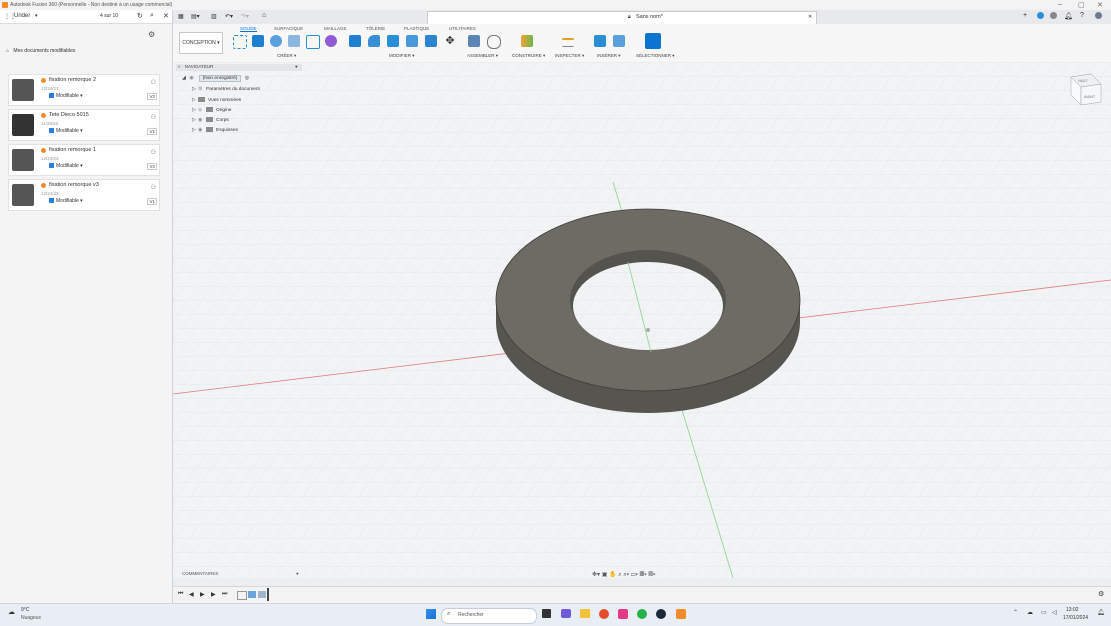  What do you see at coordinates (489, 616) in the screenshot?
I see `taskbar-search: ⌕ Rechercher` at bounding box center [489, 616].